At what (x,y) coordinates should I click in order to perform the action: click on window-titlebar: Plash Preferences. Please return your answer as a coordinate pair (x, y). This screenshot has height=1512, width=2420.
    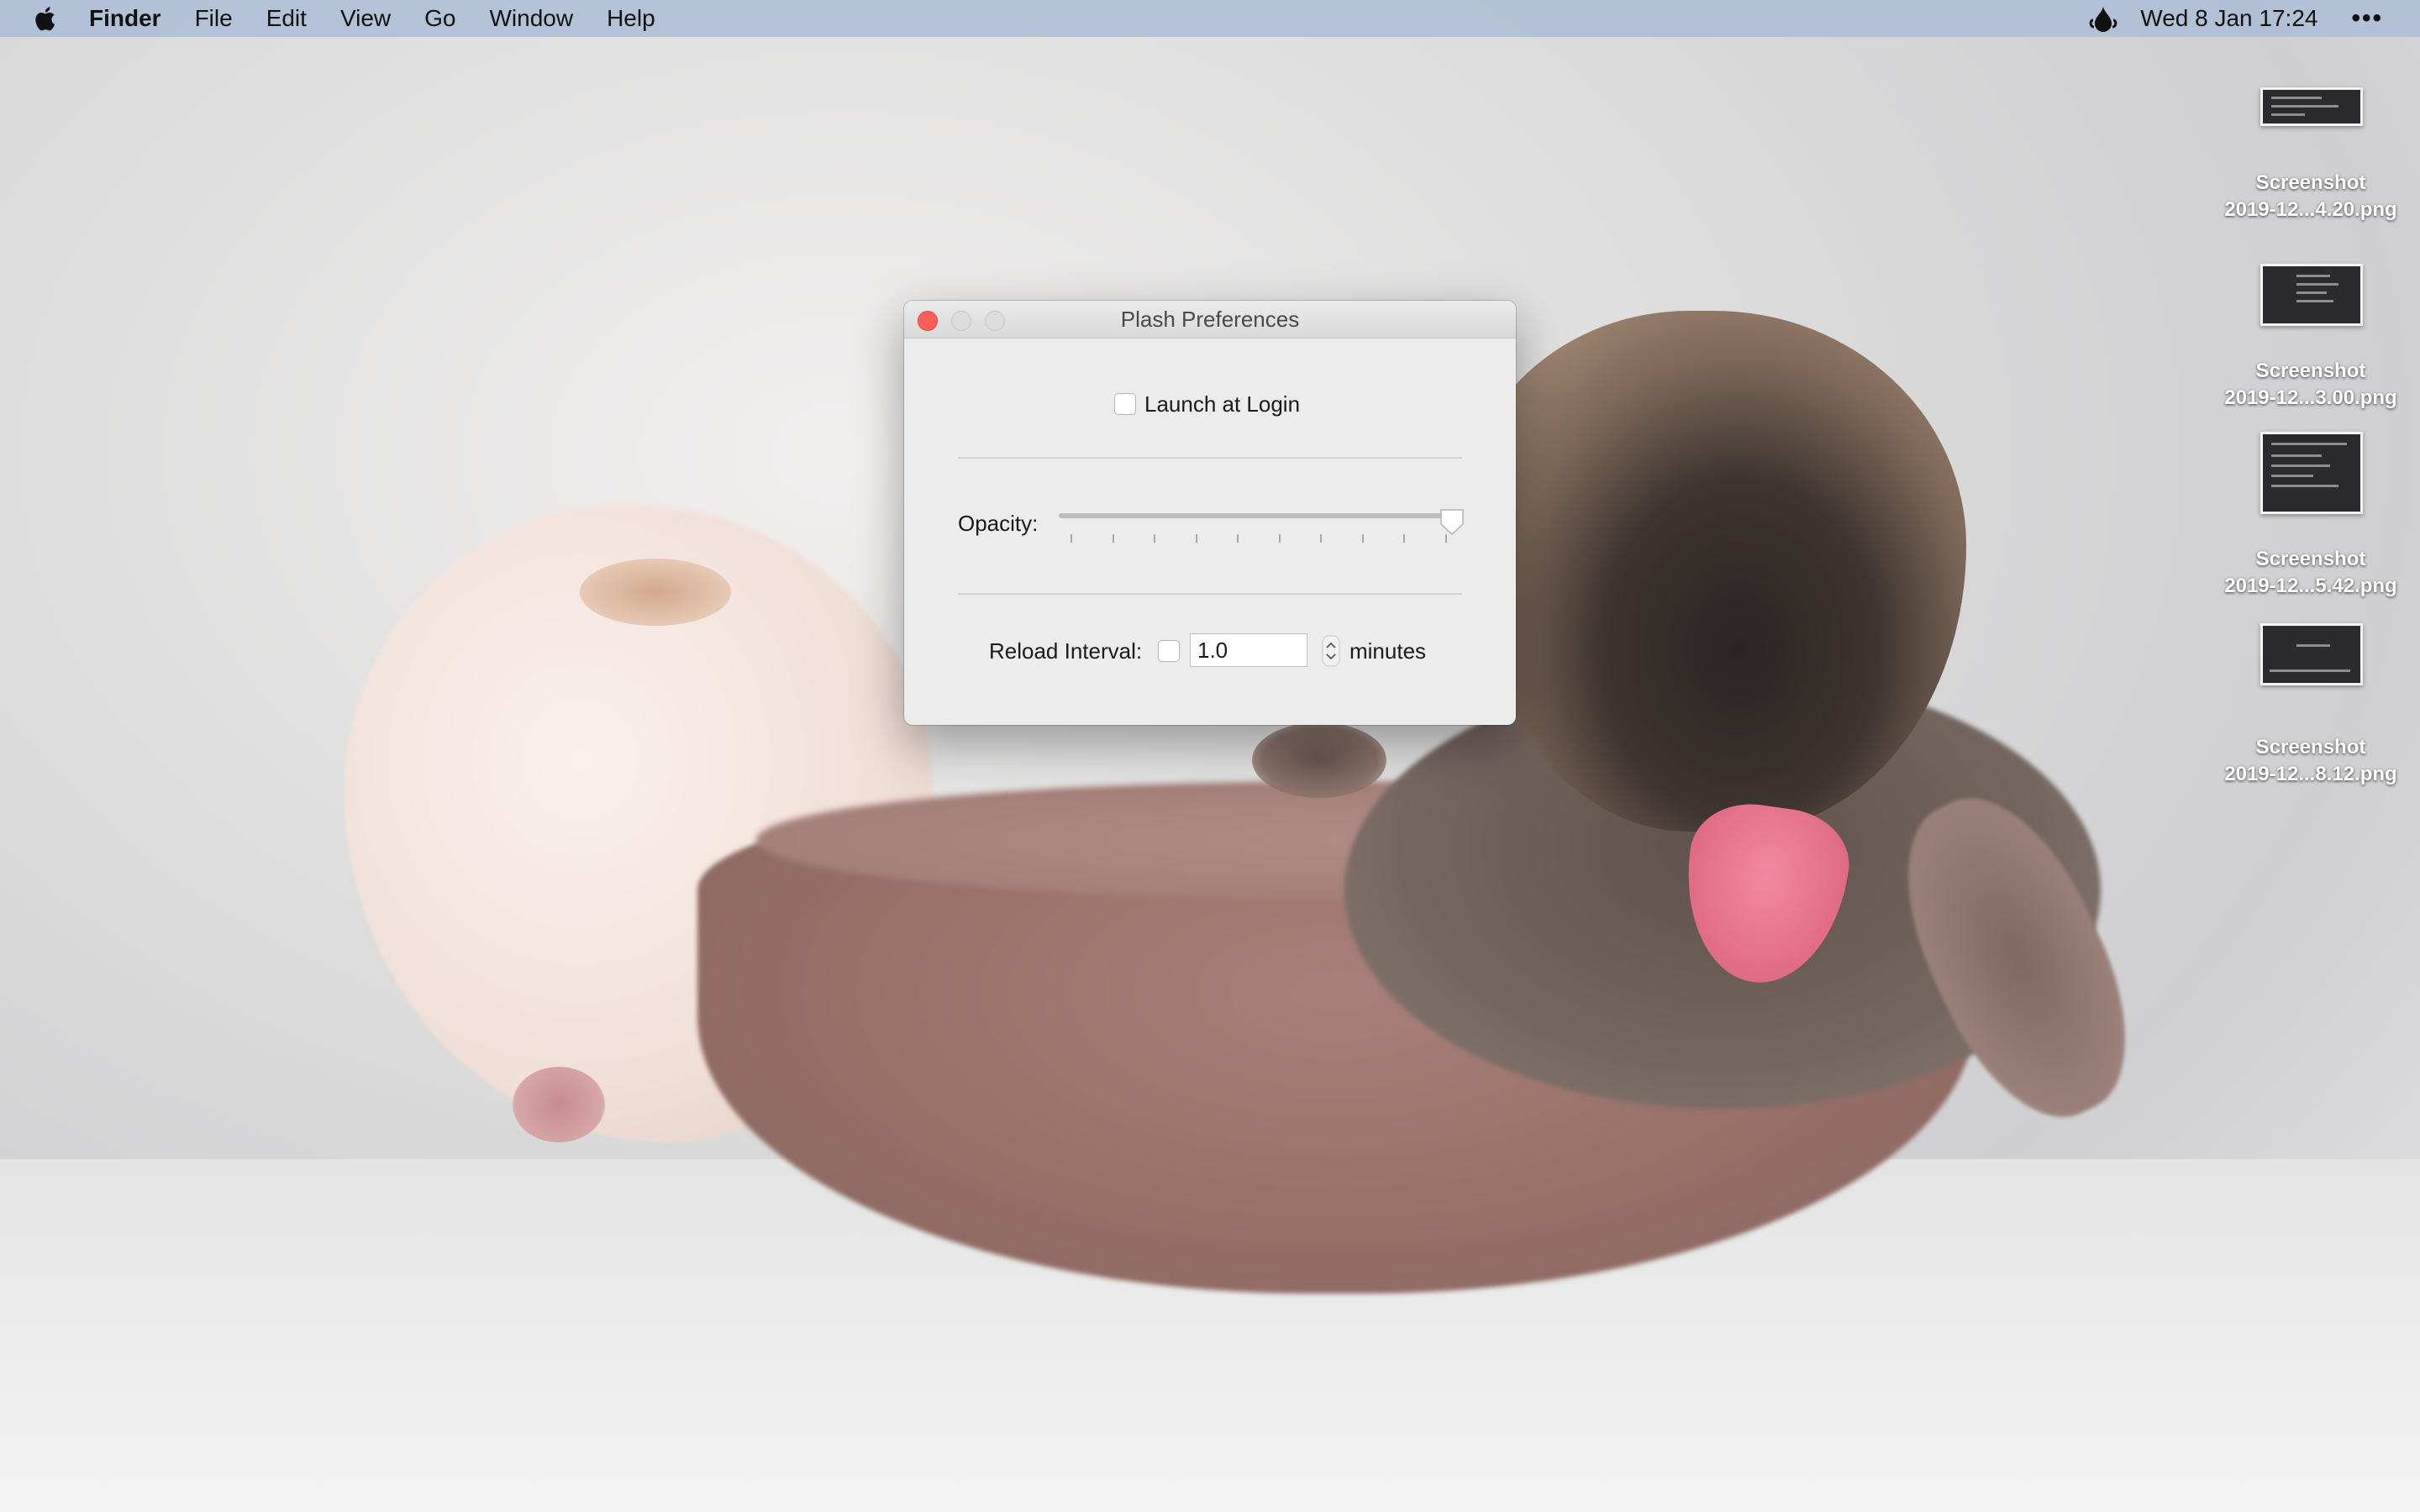
    Looking at the image, I should click on (1210, 320).